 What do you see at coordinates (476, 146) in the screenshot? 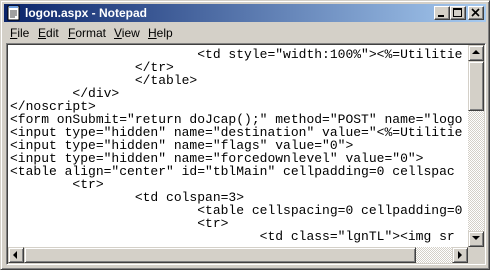
I see `vertical-scrollbar` at bounding box center [476, 146].